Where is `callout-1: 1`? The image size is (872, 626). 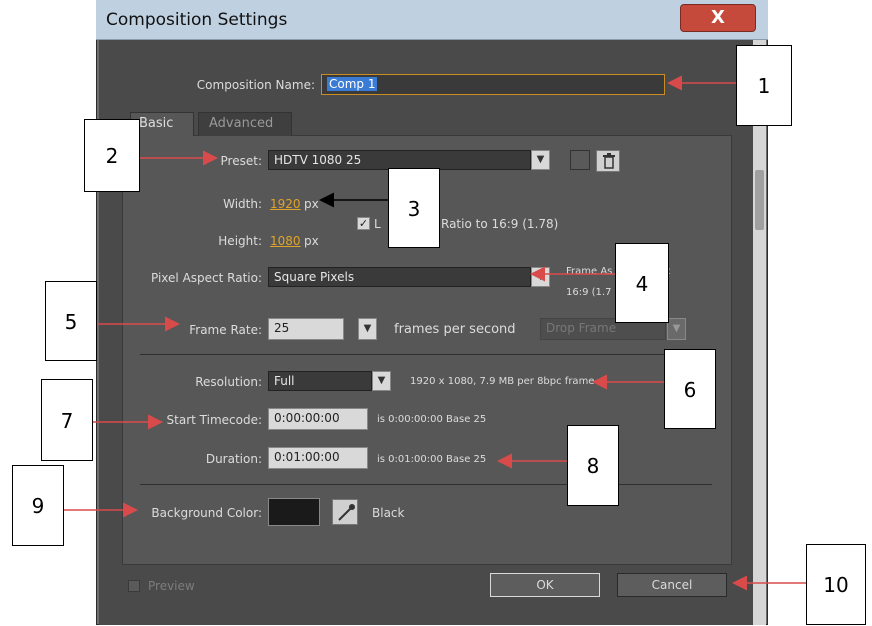 callout-1: 1 is located at coordinates (764, 85).